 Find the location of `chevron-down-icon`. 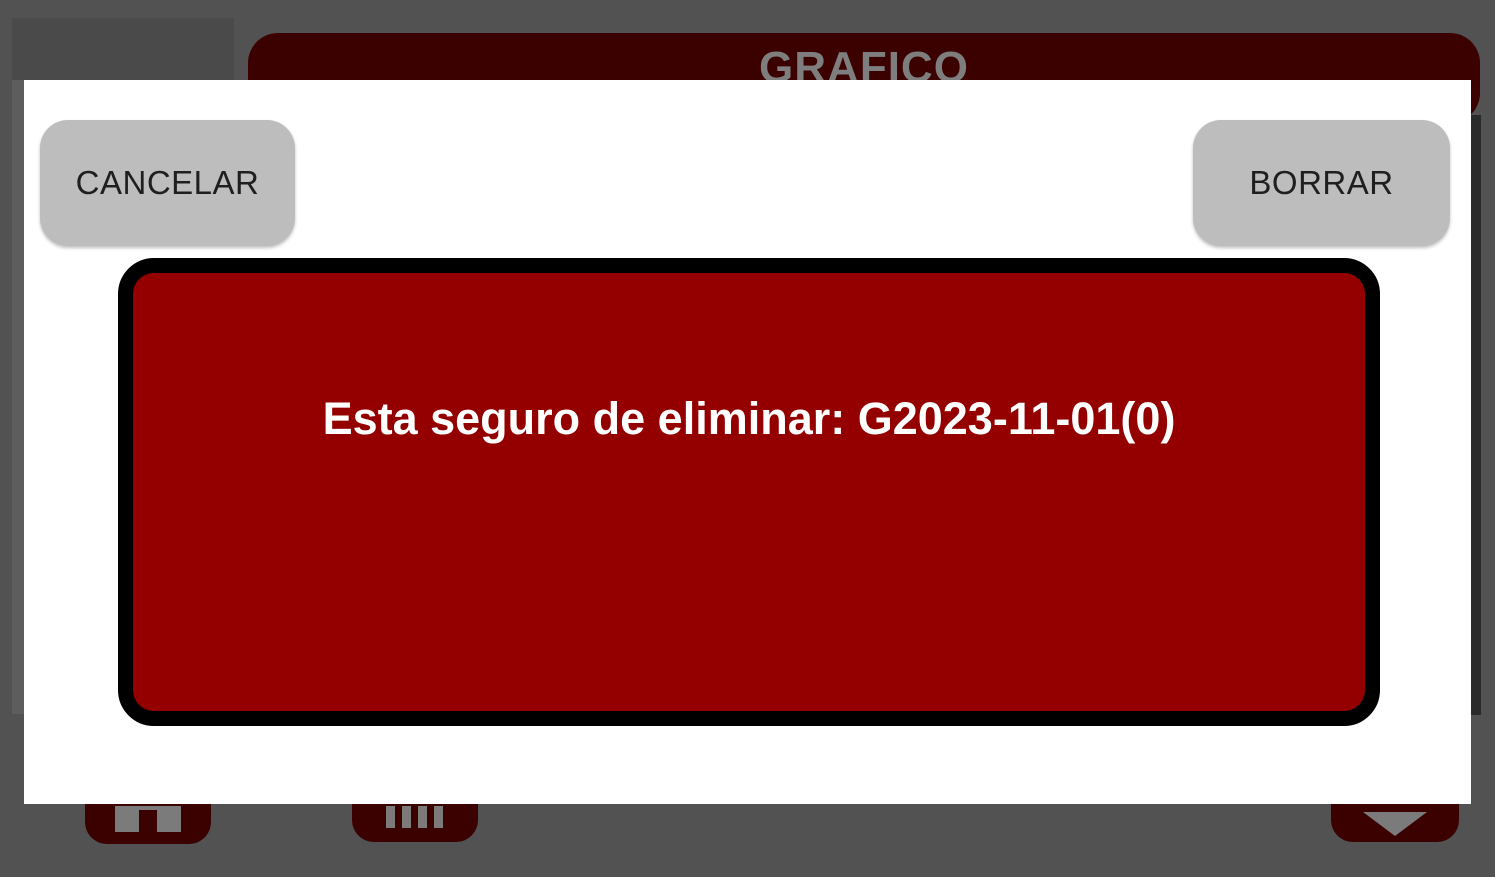

chevron-down-icon is located at coordinates (1395, 824).